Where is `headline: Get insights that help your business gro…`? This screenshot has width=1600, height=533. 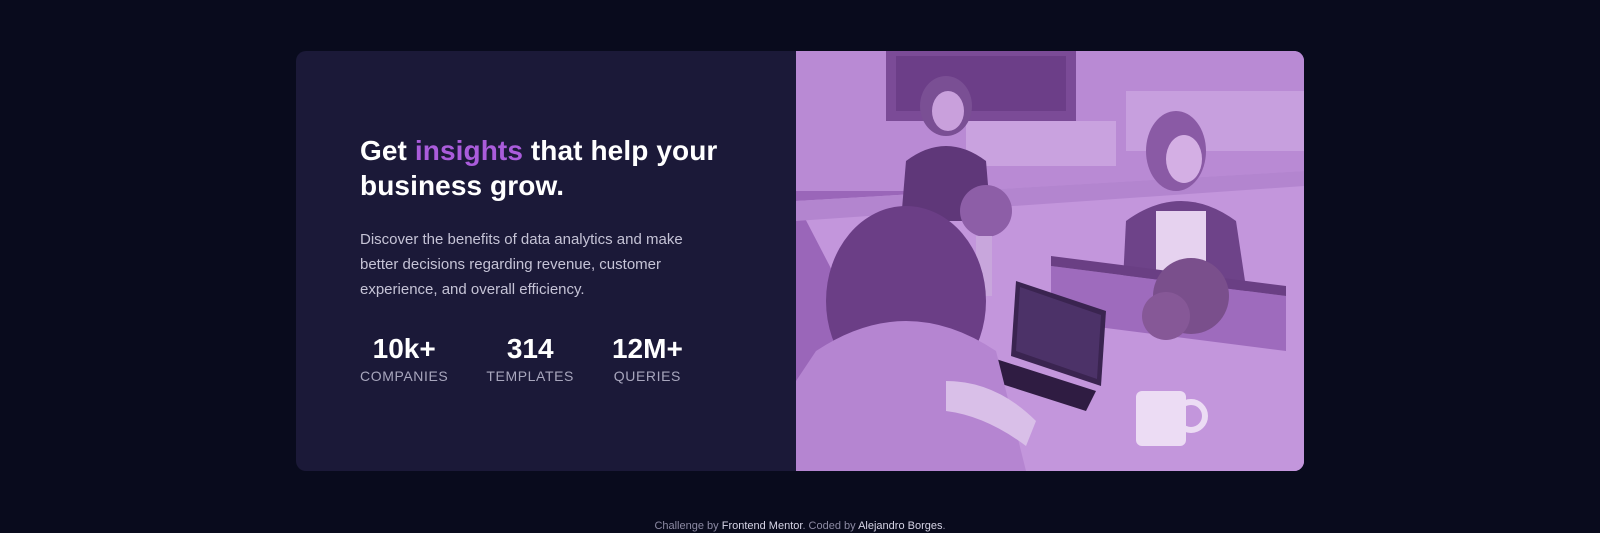 headline: Get insights that help your business gro… is located at coordinates (555, 168).